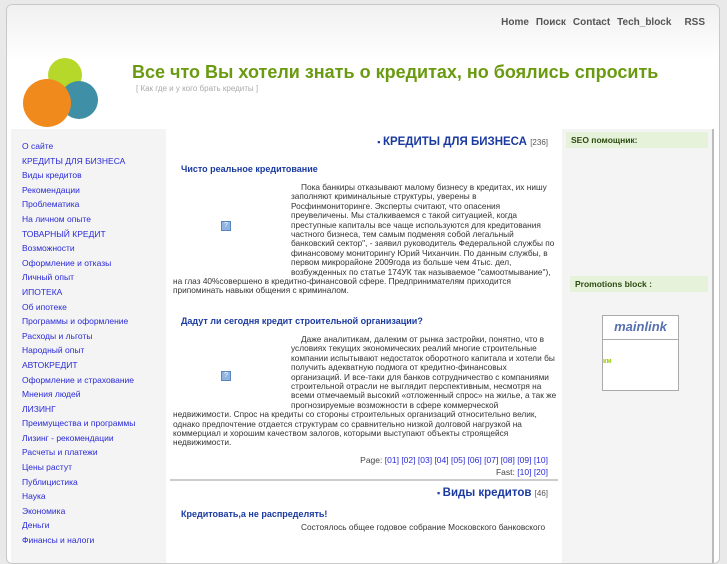  I want to click on page-link: [01], so click(392, 460).